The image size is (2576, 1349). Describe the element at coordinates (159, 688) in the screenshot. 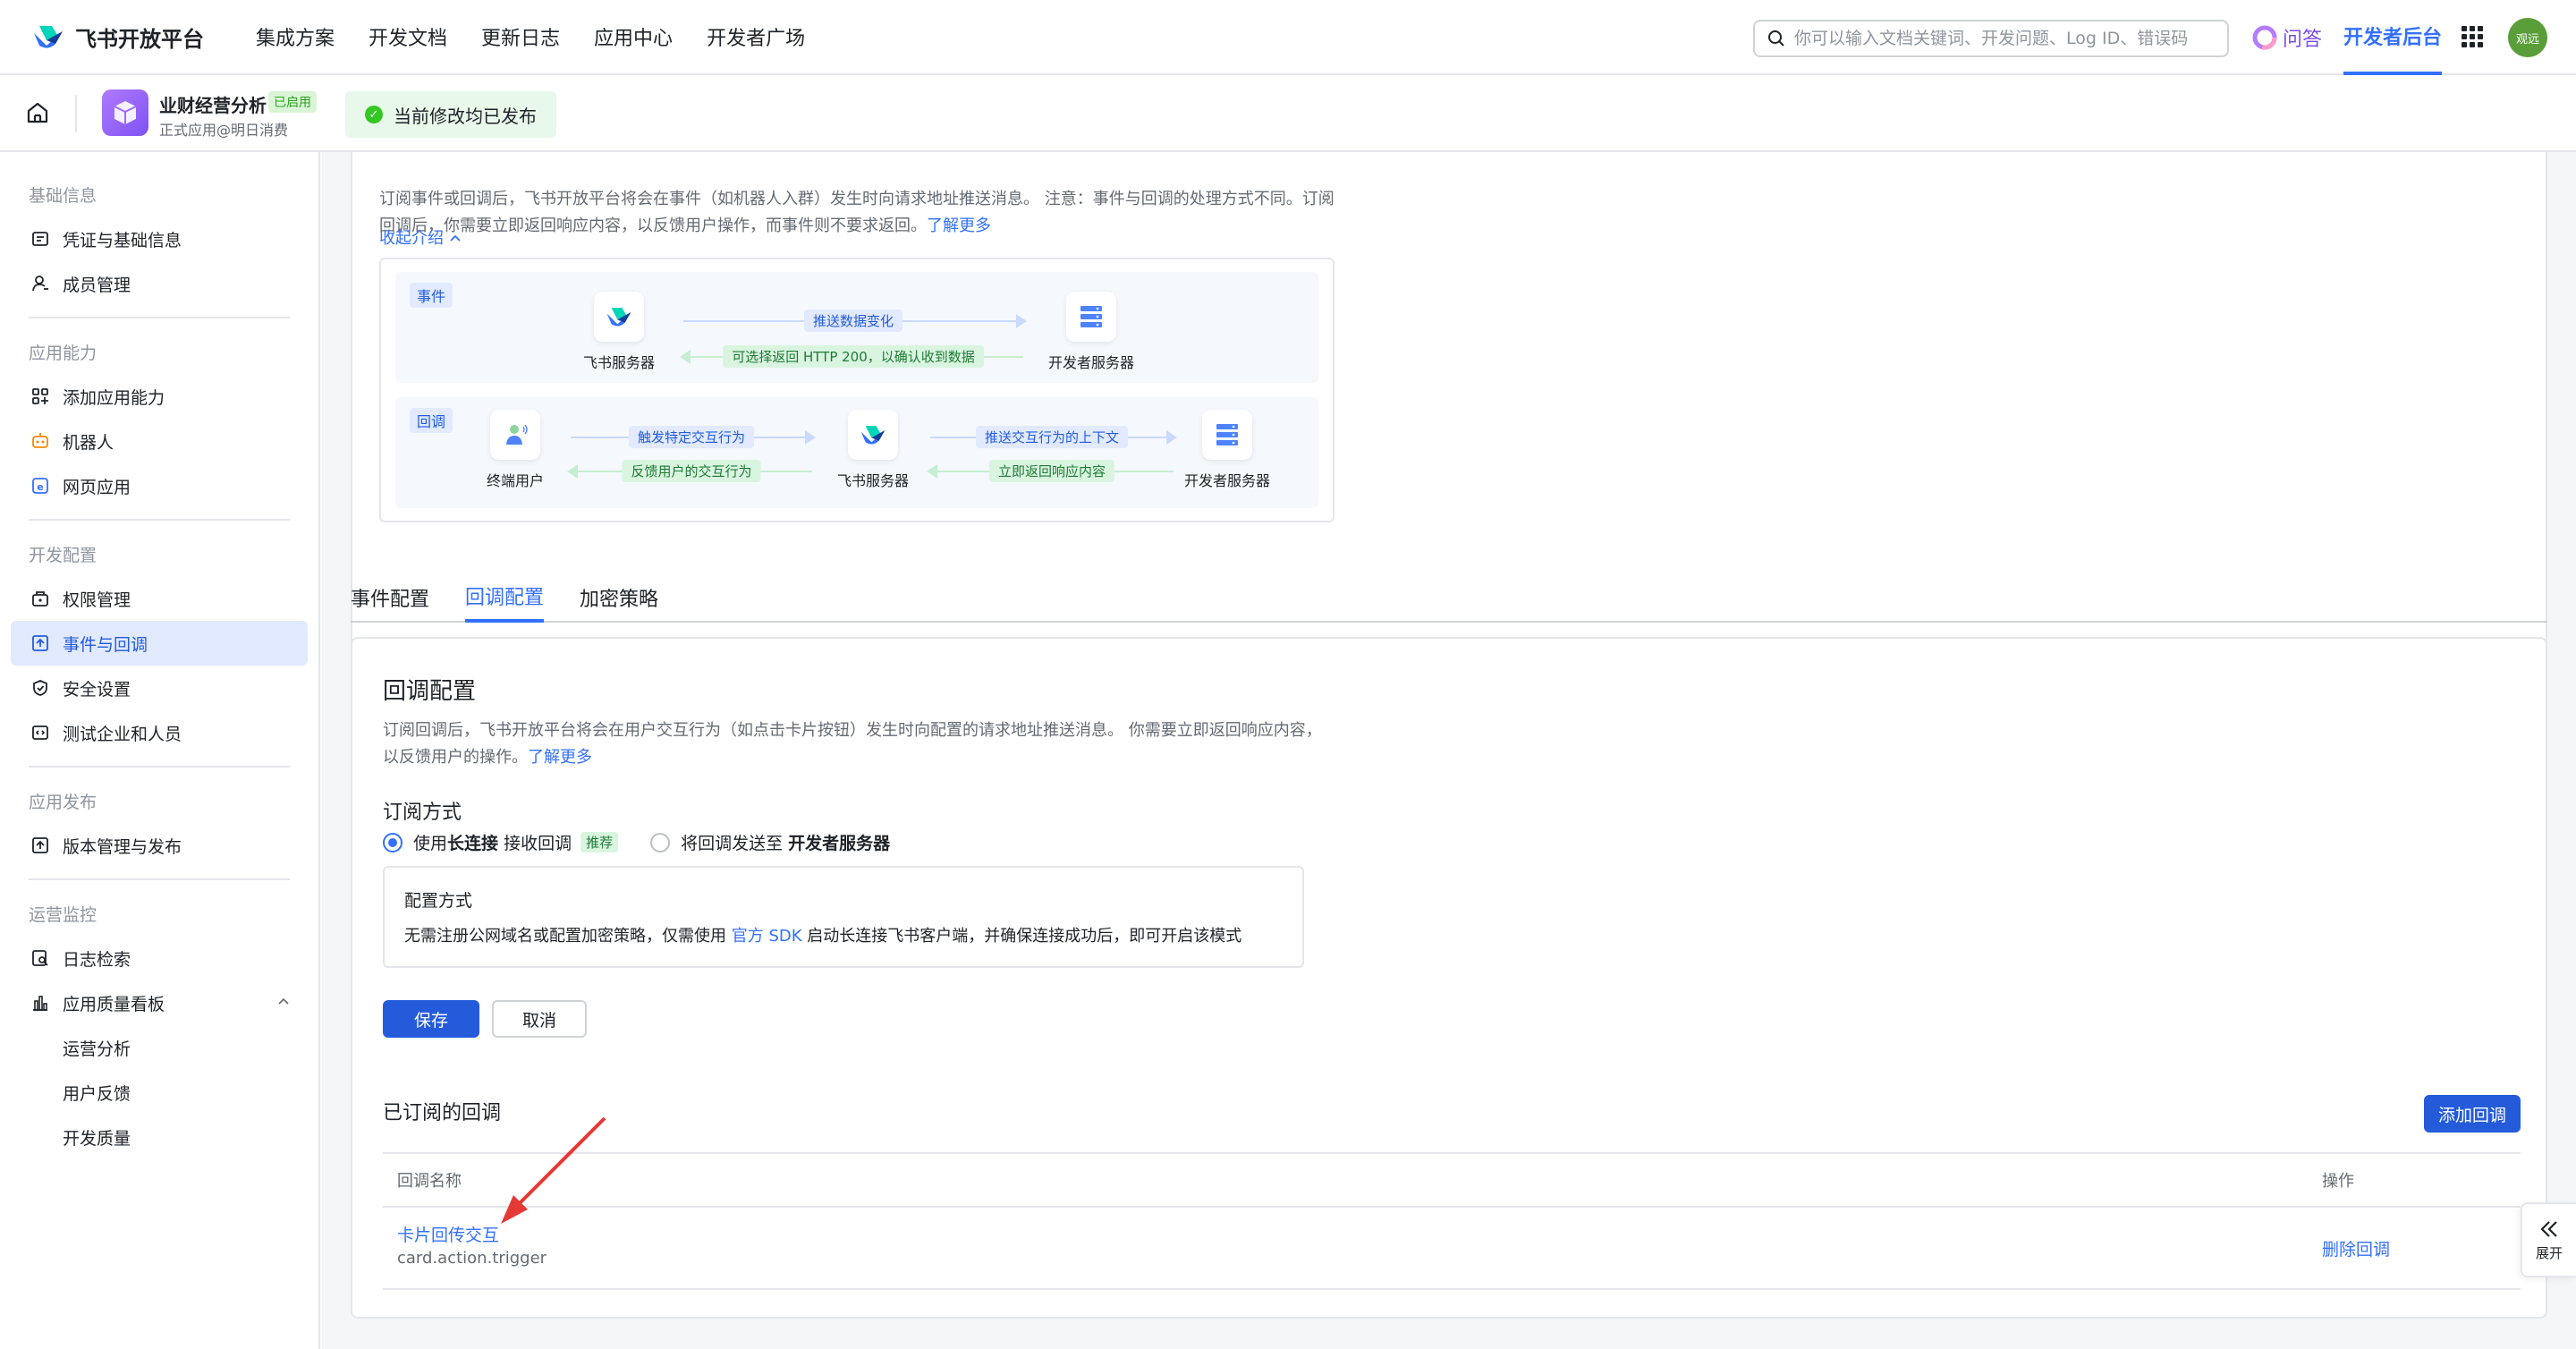

I see `sidebar-item-security: 安全设置` at that location.